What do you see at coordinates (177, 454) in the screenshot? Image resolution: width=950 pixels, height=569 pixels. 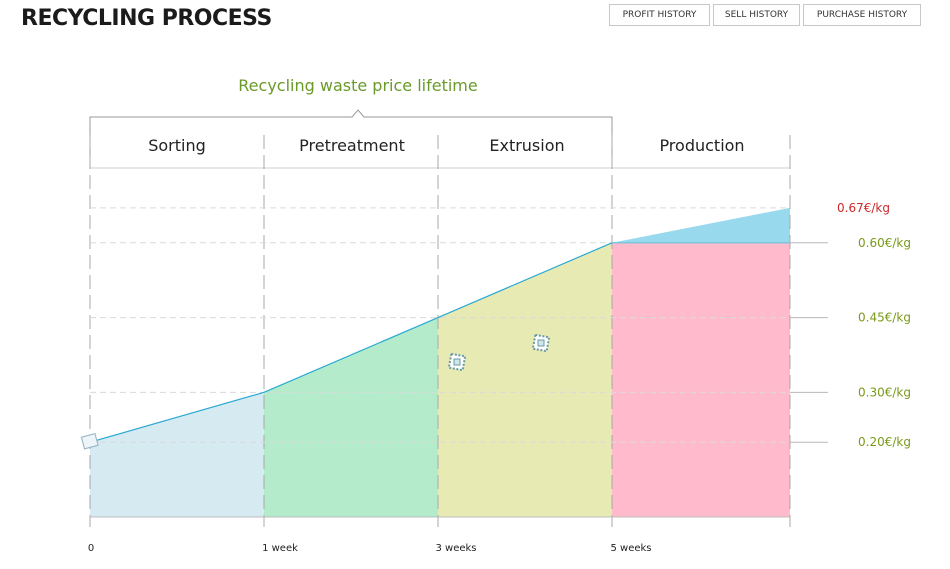 I see `sorting-area` at bounding box center [177, 454].